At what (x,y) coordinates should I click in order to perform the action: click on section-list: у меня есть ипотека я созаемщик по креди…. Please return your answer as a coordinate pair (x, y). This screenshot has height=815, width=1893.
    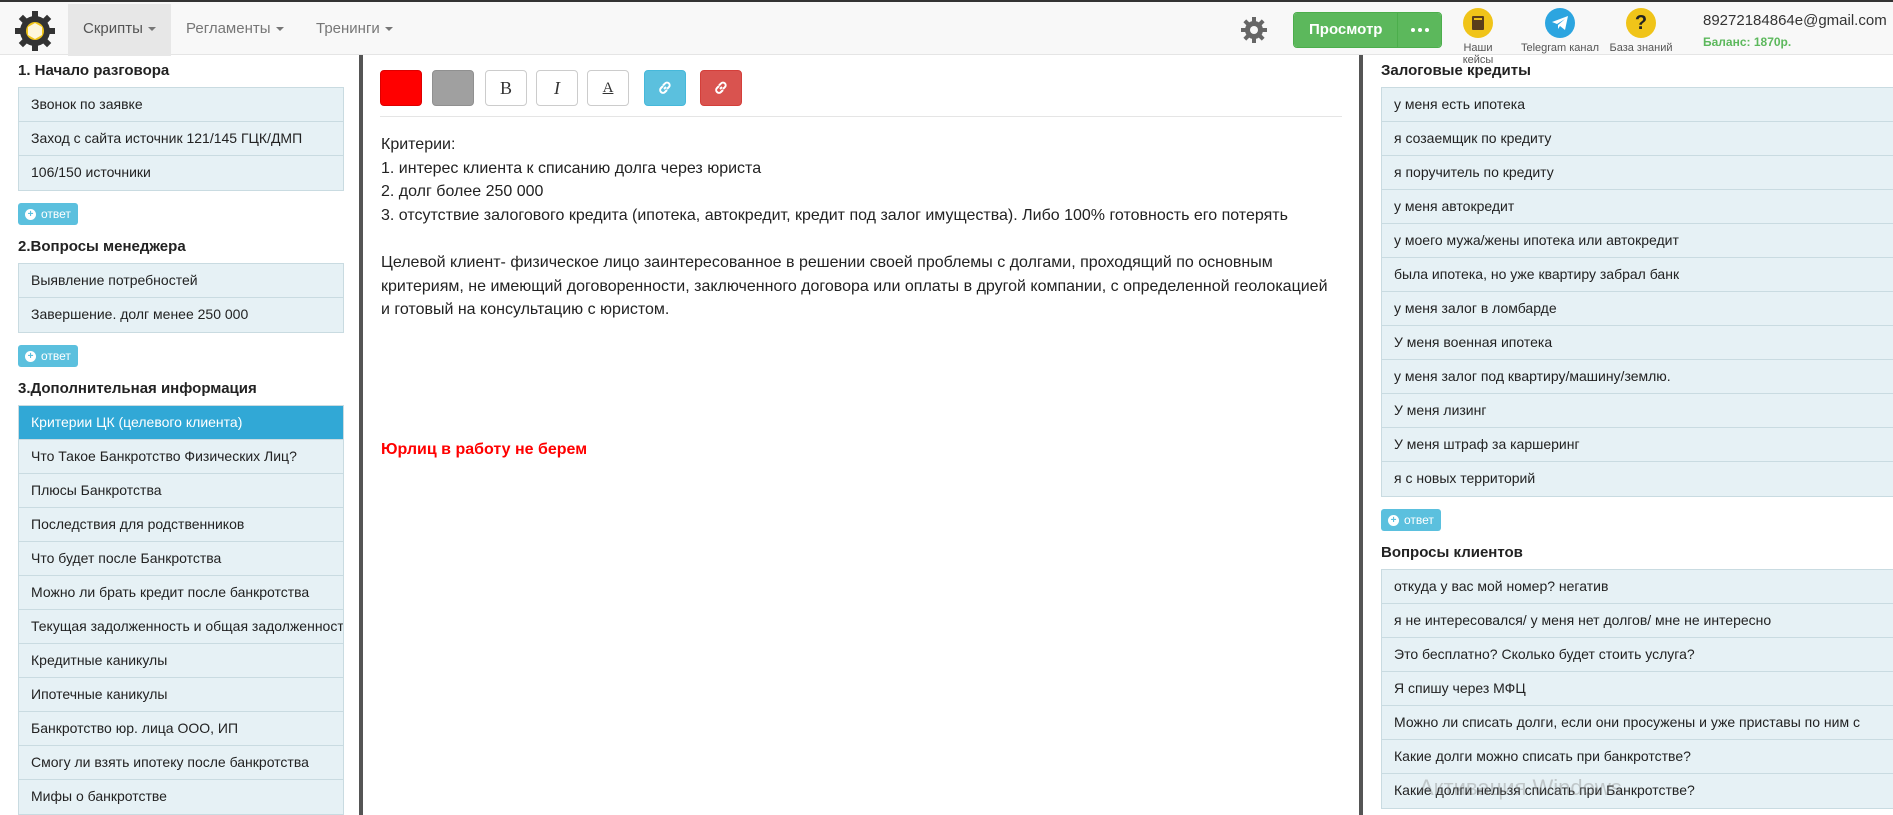
    Looking at the image, I should click on (1637, 292).